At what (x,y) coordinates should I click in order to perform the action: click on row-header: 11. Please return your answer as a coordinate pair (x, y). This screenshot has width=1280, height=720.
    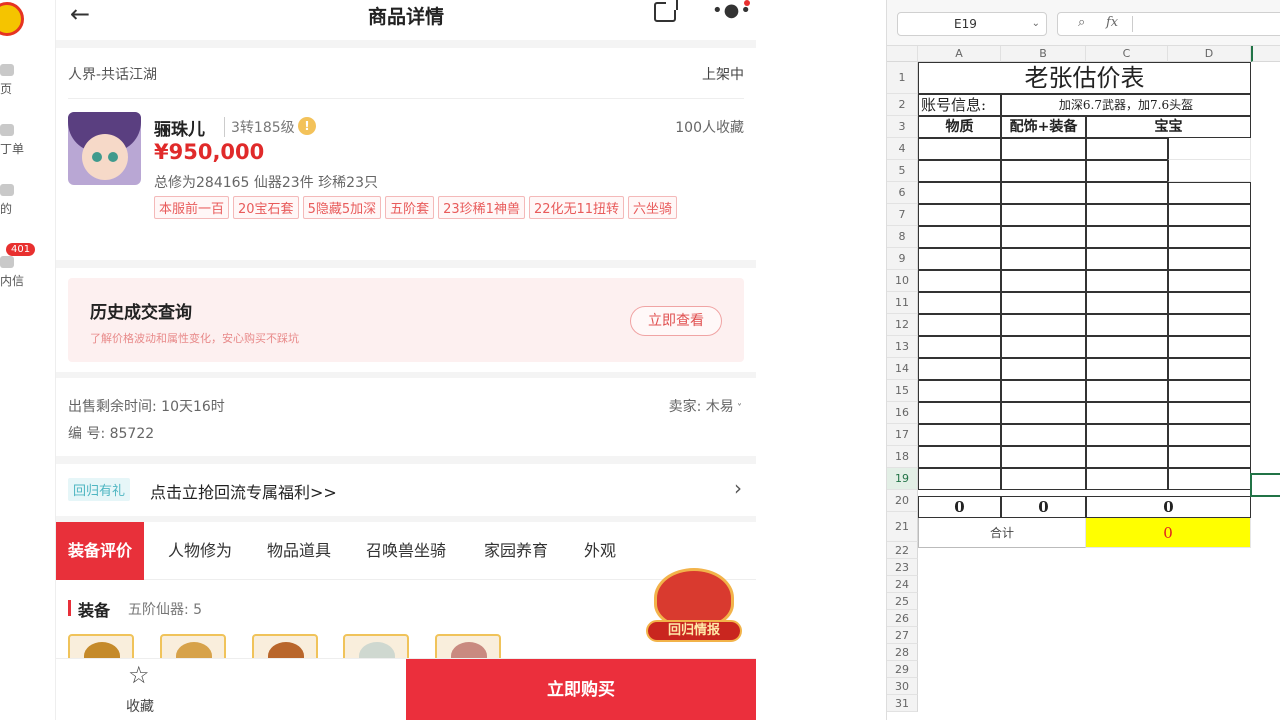
    Looking at the image, I should click on (902, 303).